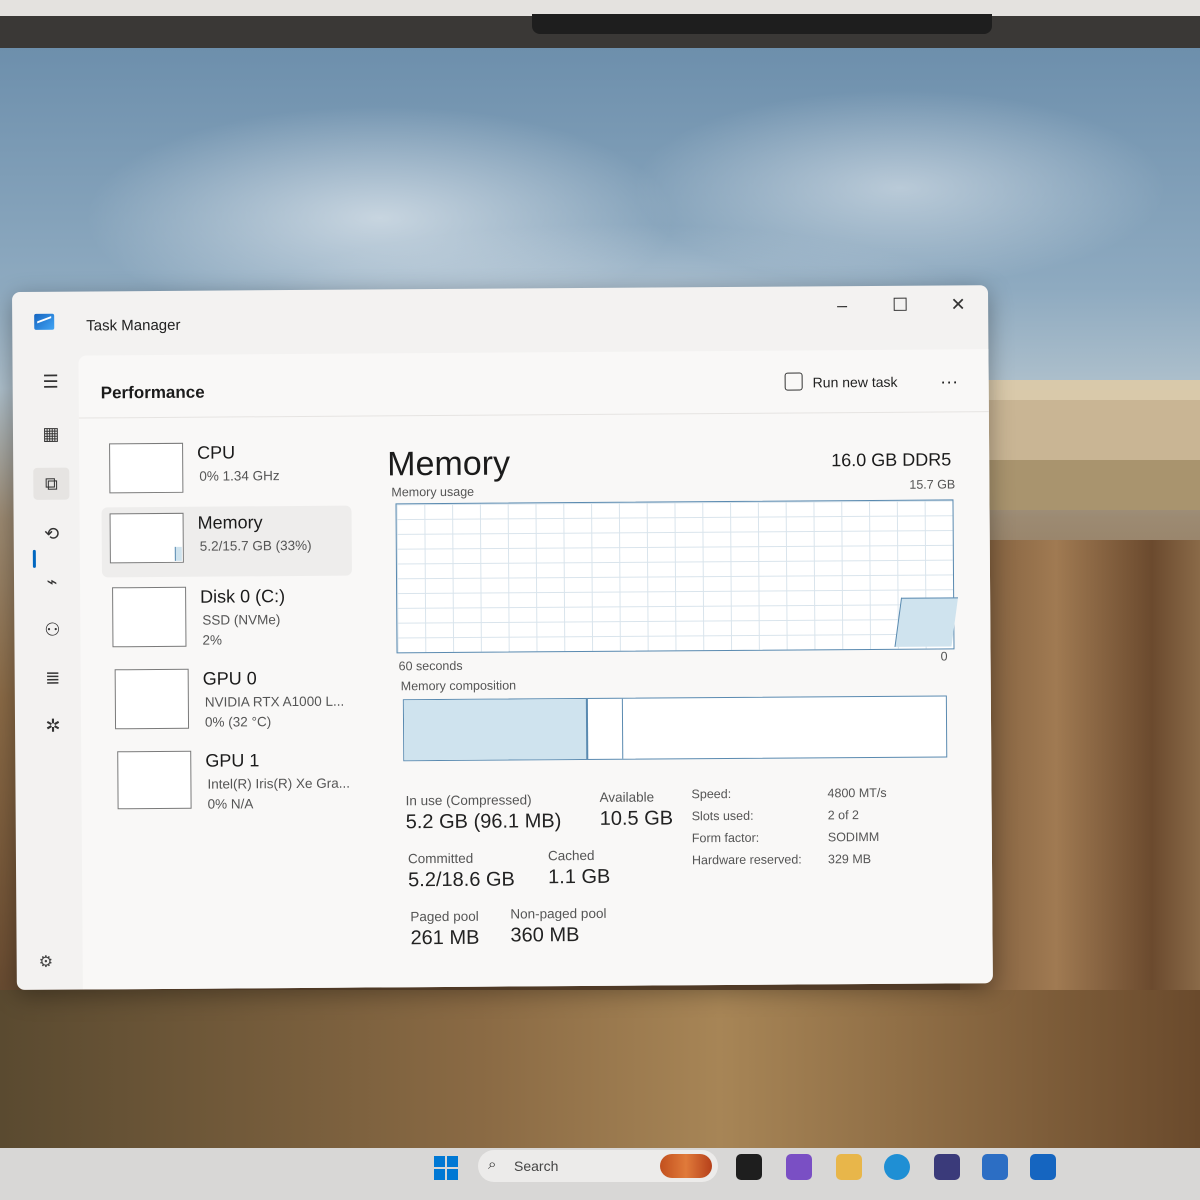  I want to click on windows-start-button, so click(446, 1168).